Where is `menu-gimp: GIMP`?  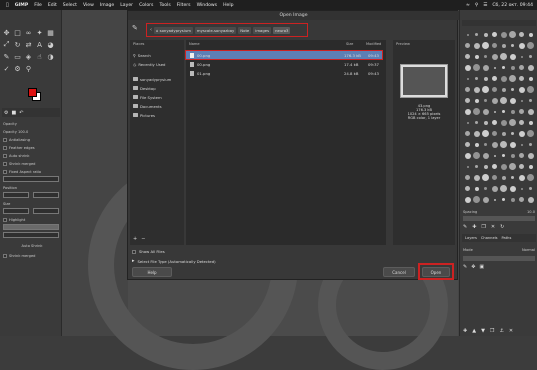 menu-gimp: GIMP is located at coordinates (21, 5).